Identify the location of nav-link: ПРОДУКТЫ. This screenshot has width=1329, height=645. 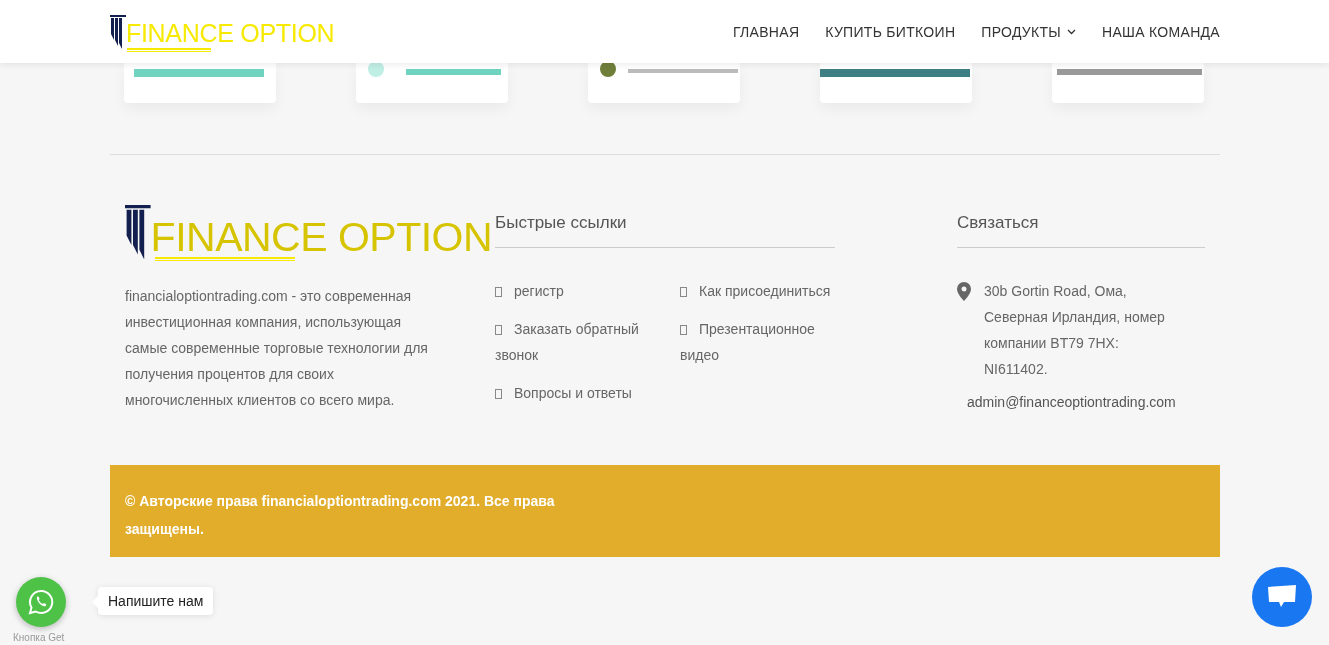
(1029, 31).